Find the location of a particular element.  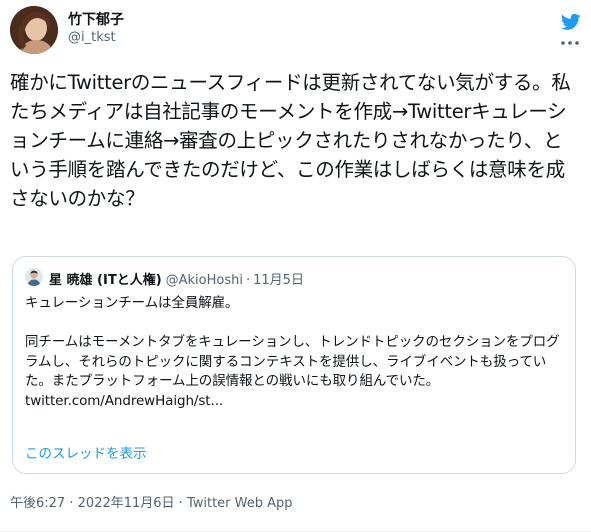

twitter-bird-icon is located at coordinates (571, 22).